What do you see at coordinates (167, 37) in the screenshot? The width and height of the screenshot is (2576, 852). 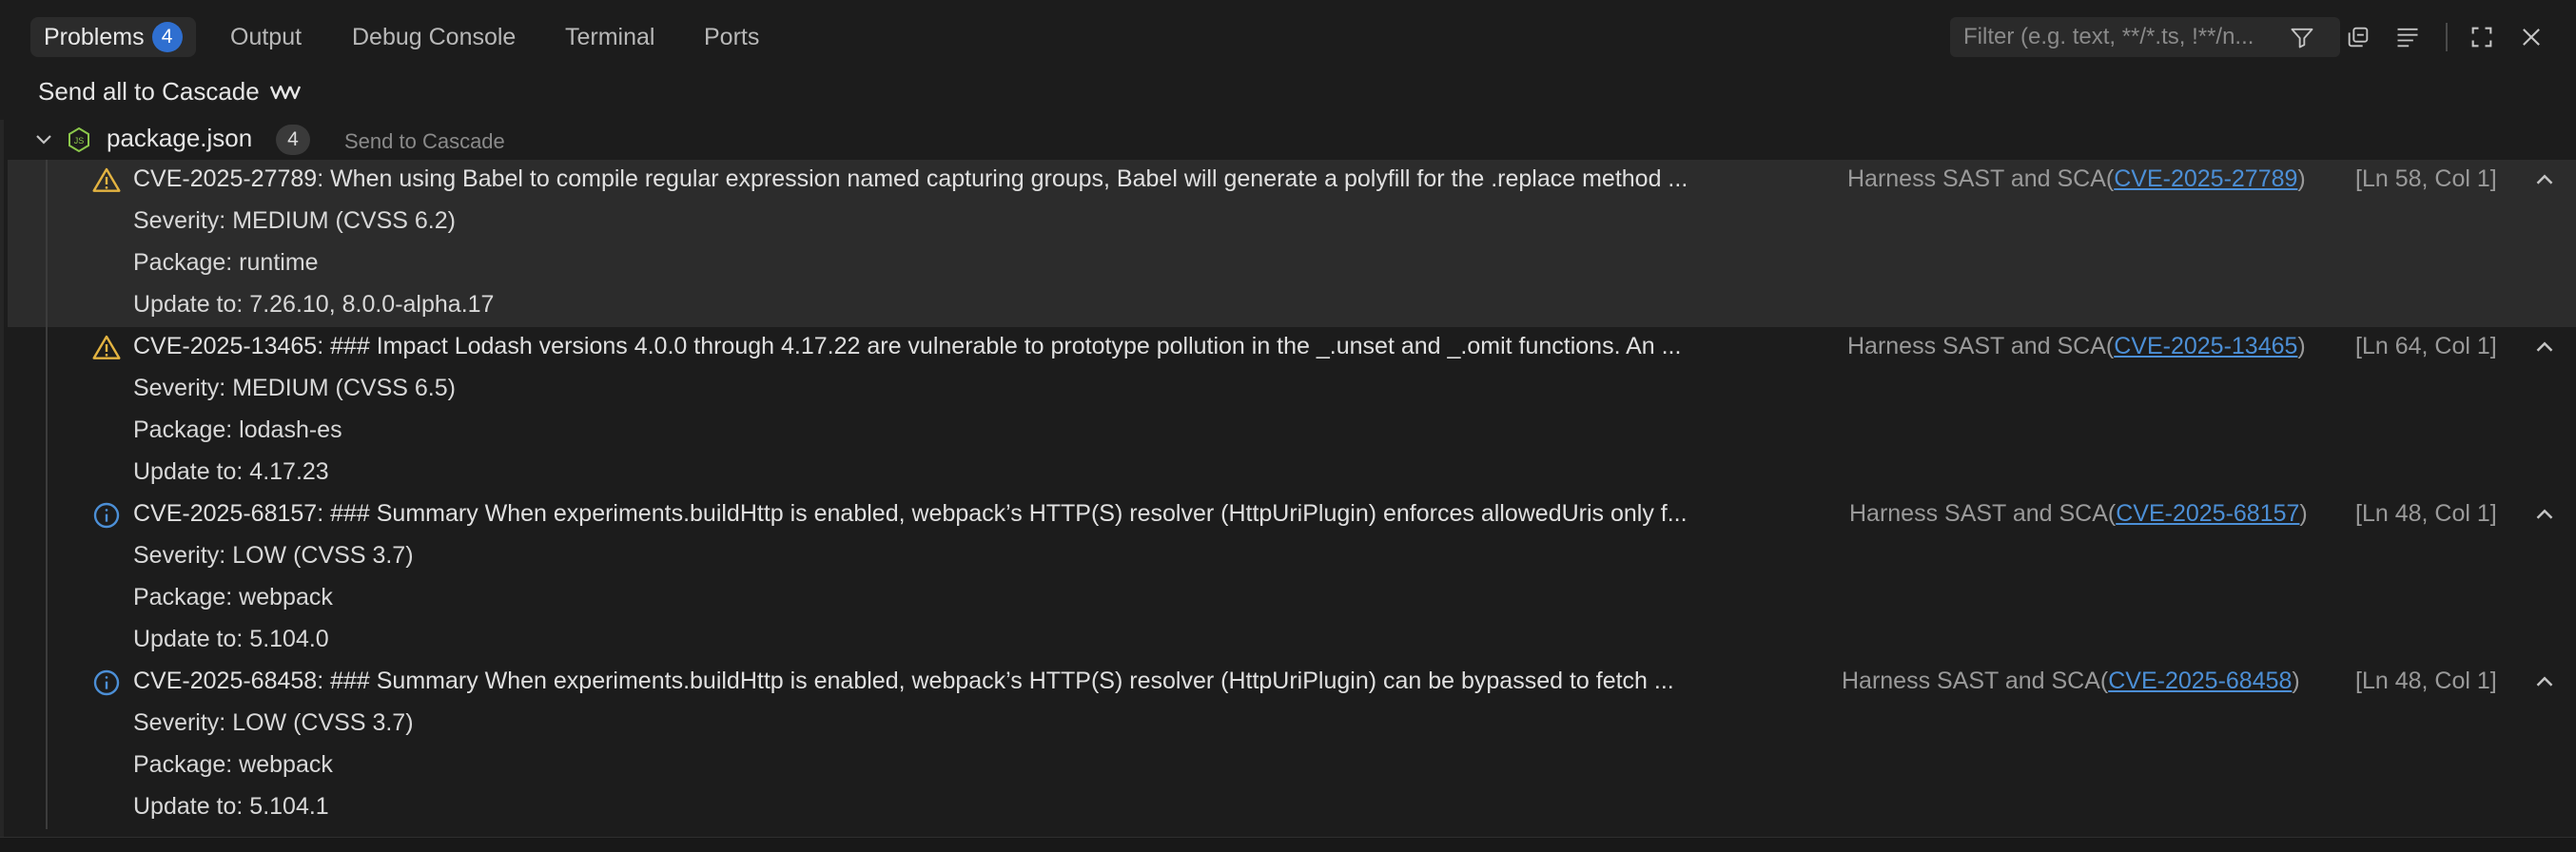 I see `problems-count-badge: 4` at bounding box center [167, 37].